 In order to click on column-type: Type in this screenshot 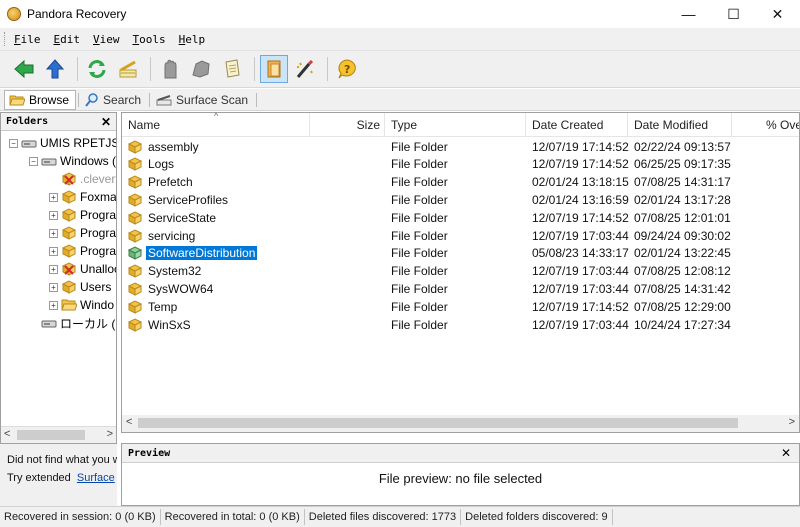, I will do `click(455, 125)`.